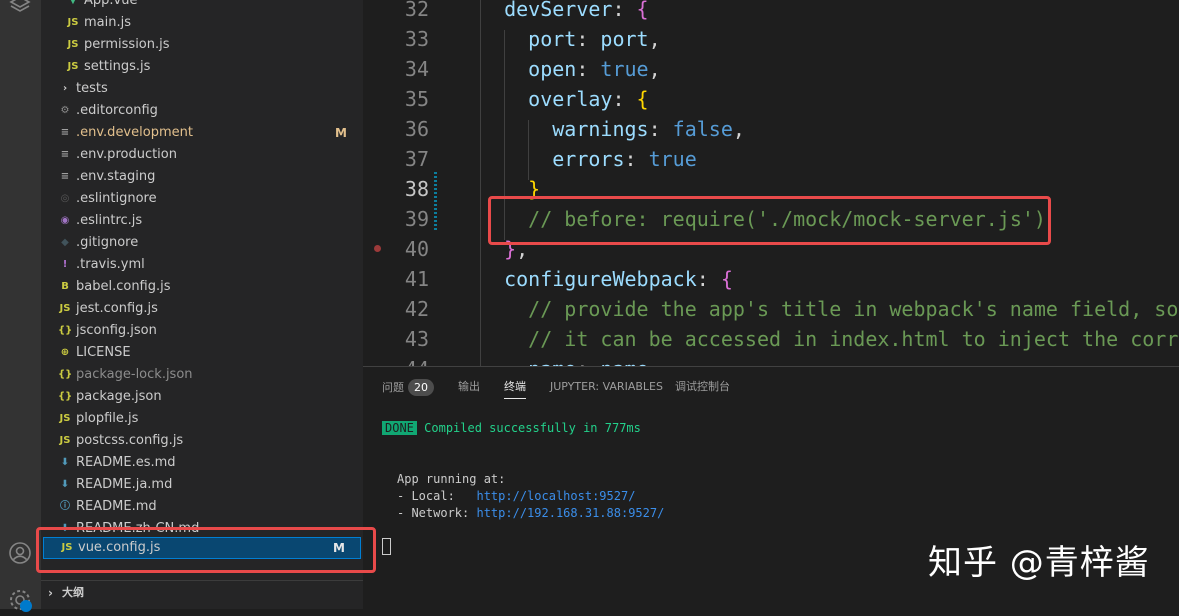 The width and height of the screenshot is (1179, 616). What do you see at coordinates (532, 428) in the screenshot?
I see `compiled-text: Compiled successfully in 777ms` at bounding box center [532, 428].